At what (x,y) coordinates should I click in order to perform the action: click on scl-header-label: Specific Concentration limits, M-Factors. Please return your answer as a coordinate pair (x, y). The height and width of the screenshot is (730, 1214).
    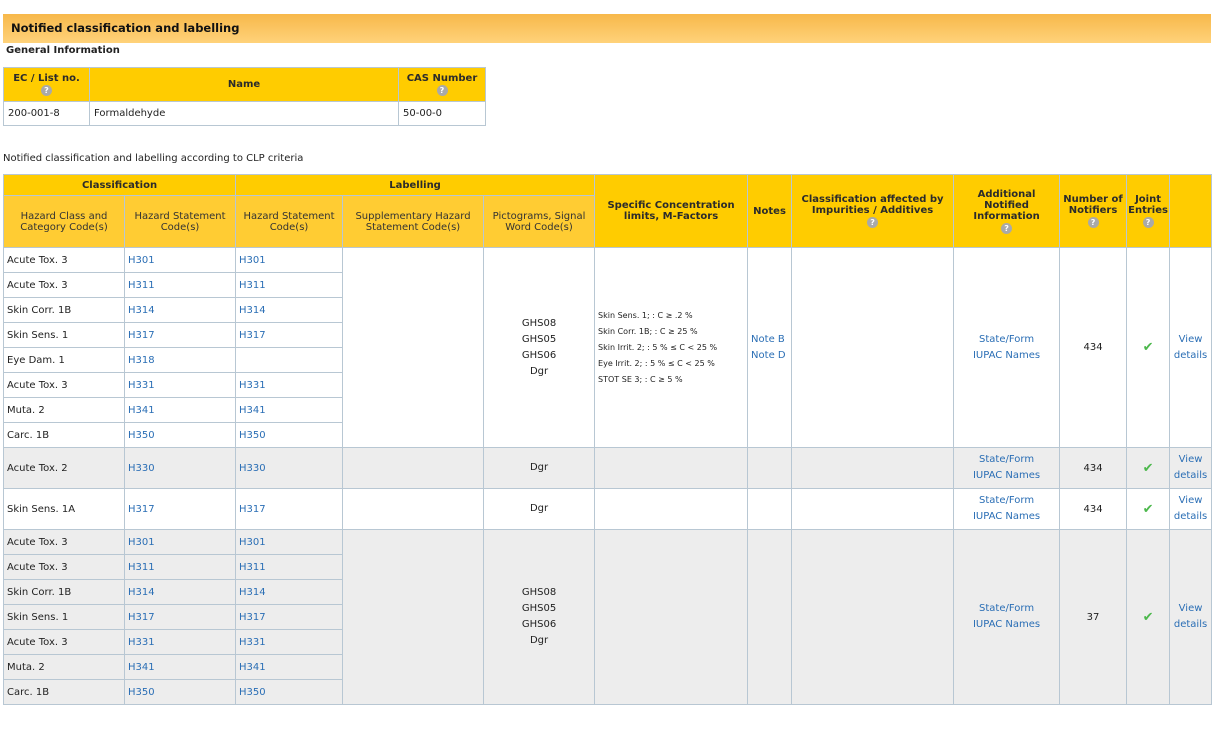
    Looking at the image, I should click on (671, 211).